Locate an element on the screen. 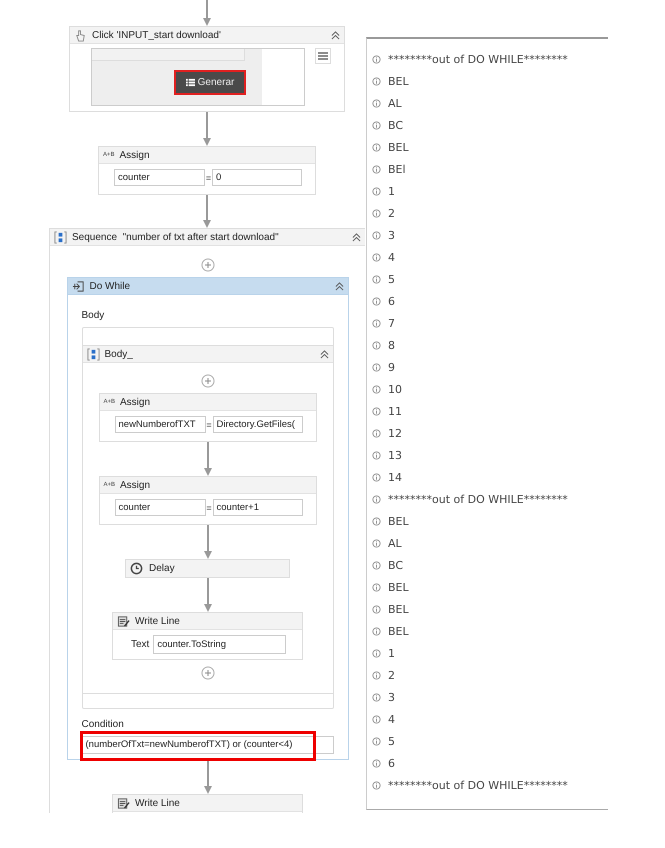  log-message: 9 is located at coordinates (391, 367).